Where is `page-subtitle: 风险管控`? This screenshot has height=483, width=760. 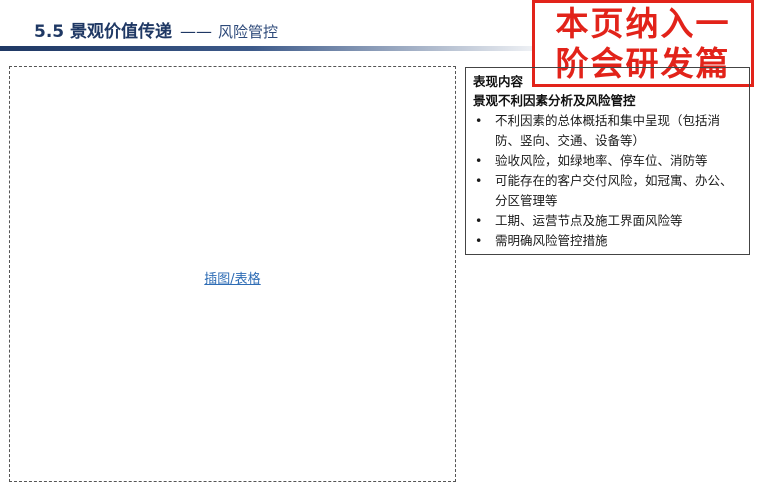
page-subtitle: 风险管控 is located at coordinates (248, 32).